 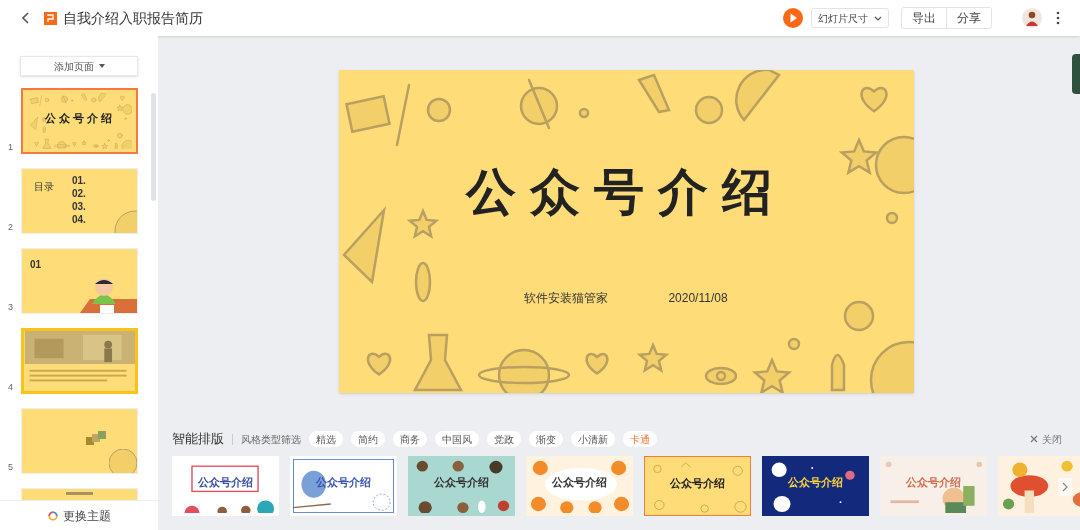 What do you see at coordinates (79, 493) in the screenshot?
I see `header-bar-drawing` at bounding box center [79, 493].